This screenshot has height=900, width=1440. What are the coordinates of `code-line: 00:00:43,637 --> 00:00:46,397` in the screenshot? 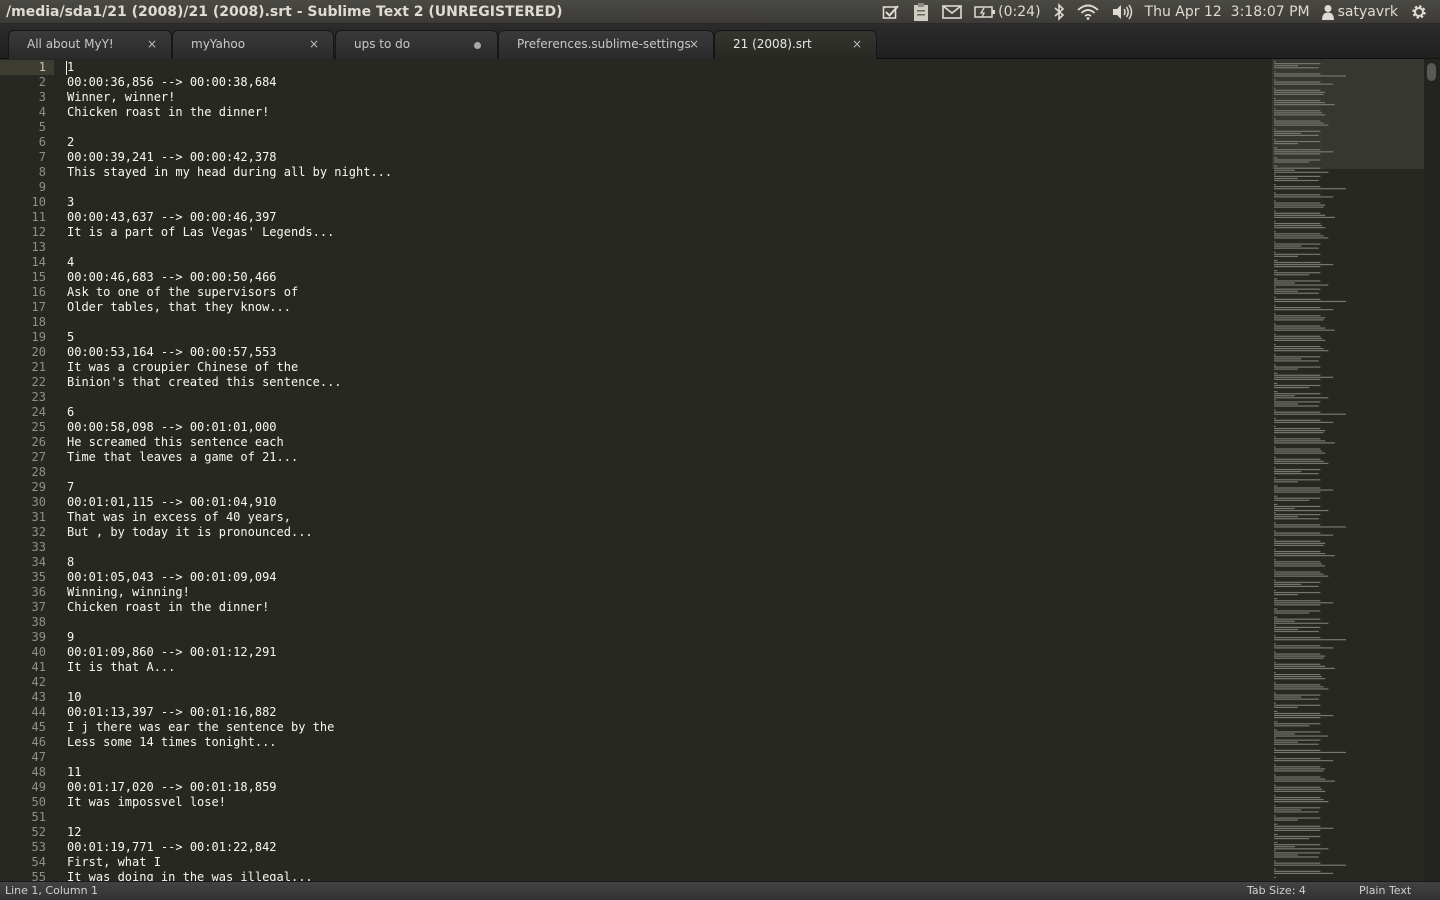 It's located at (664, 217).